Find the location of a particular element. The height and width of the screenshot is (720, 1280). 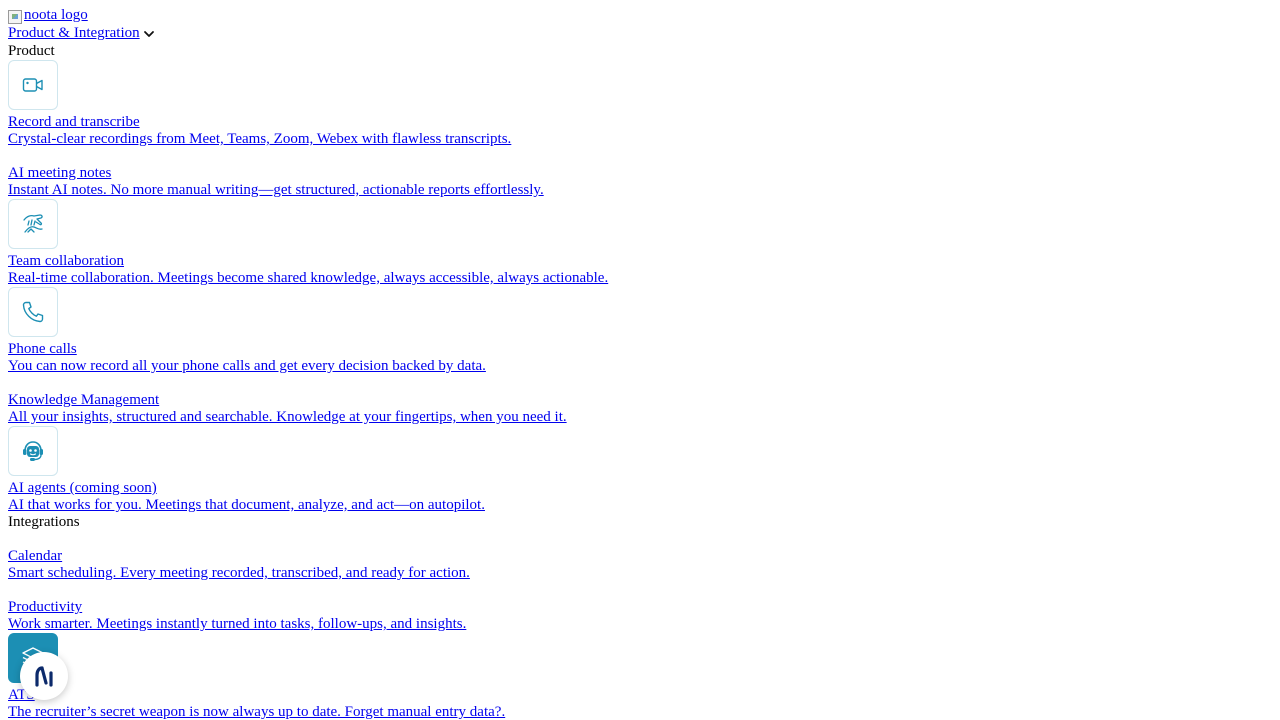

noota-logo: noota logo is located at coordinates (56, 15).